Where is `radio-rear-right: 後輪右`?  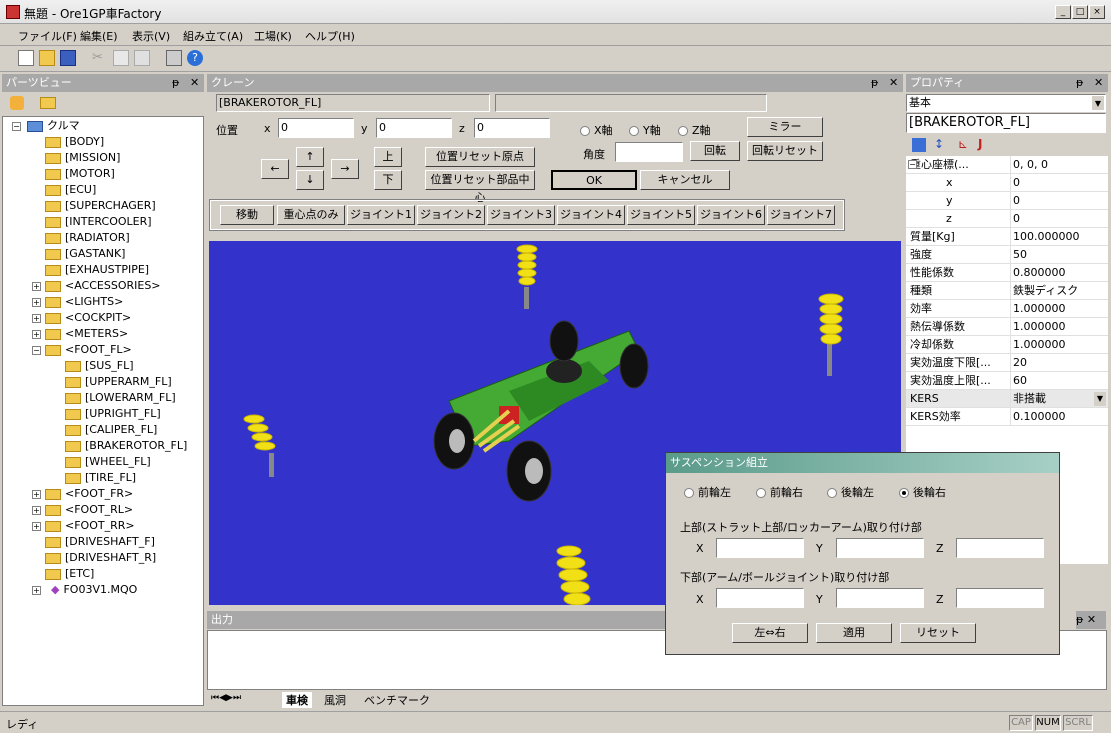
radio-rear-right: 後輪右 is located at coordinates (922, 492).